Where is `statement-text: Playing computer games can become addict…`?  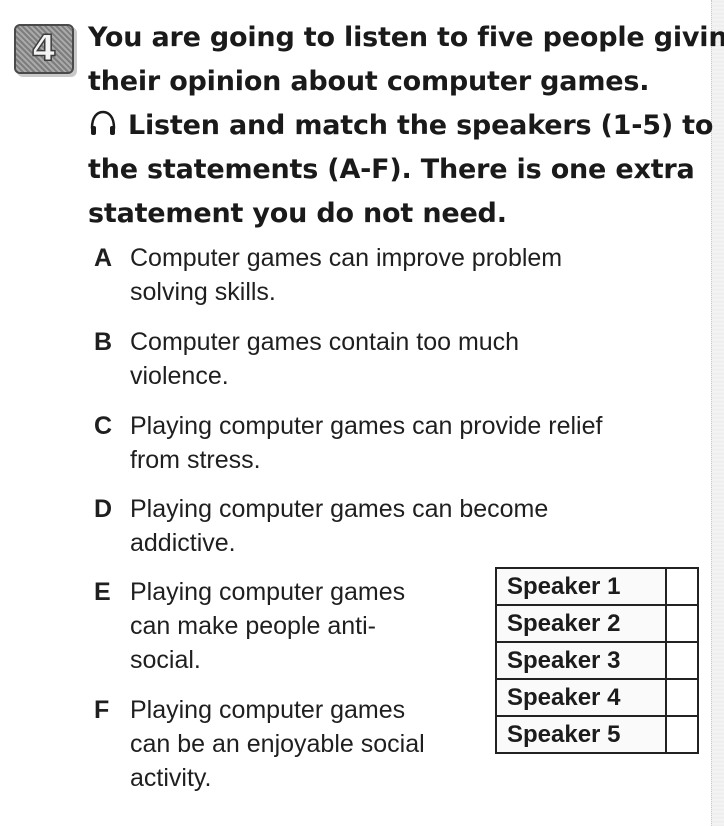 statement-text: Playing computer games can become addict… is located at coordinates (339, 526).